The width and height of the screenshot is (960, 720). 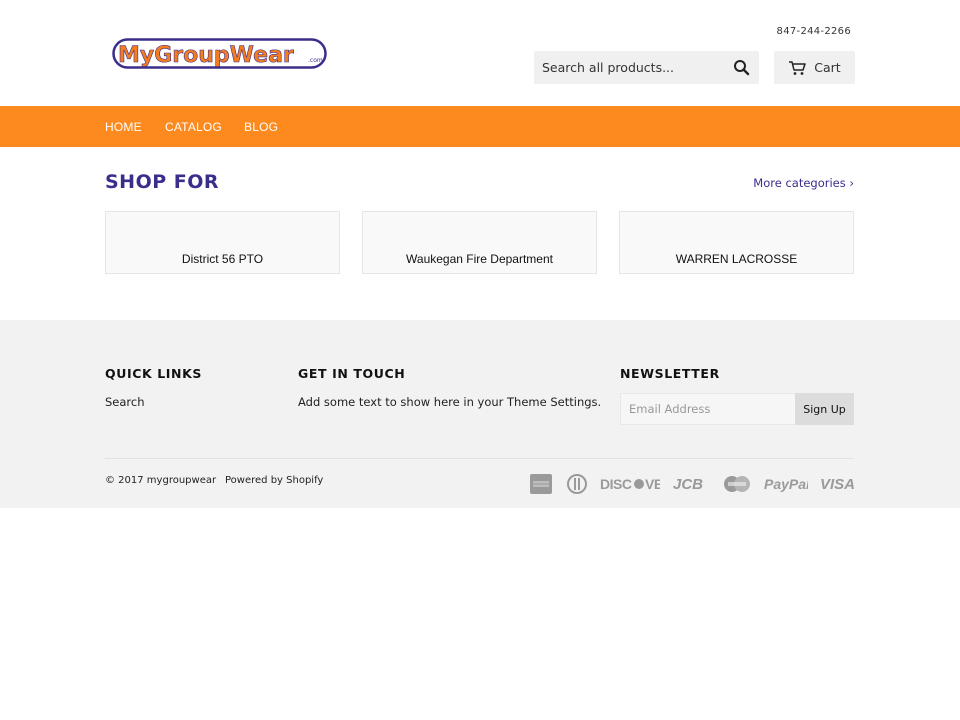 I want to click on svg-text: VISA, so click(x=837, y=484).